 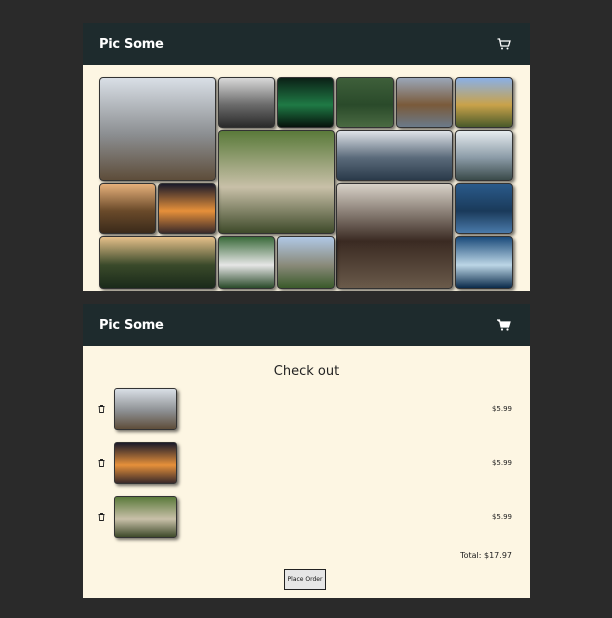 What do you see at coordinates (127, 208) in the screenshot?
I see `sunset-trees-photo` at bounding box center [127, 208].